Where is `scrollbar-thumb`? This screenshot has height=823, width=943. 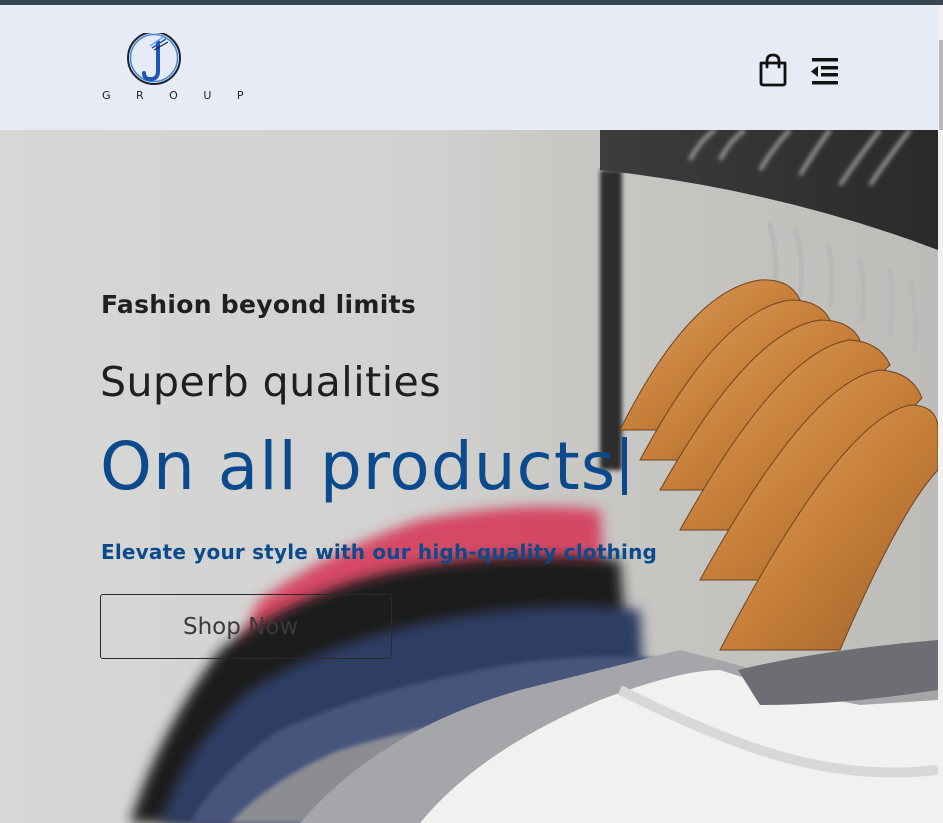 scrollbar-thumb is located at coordinates (941, 85).